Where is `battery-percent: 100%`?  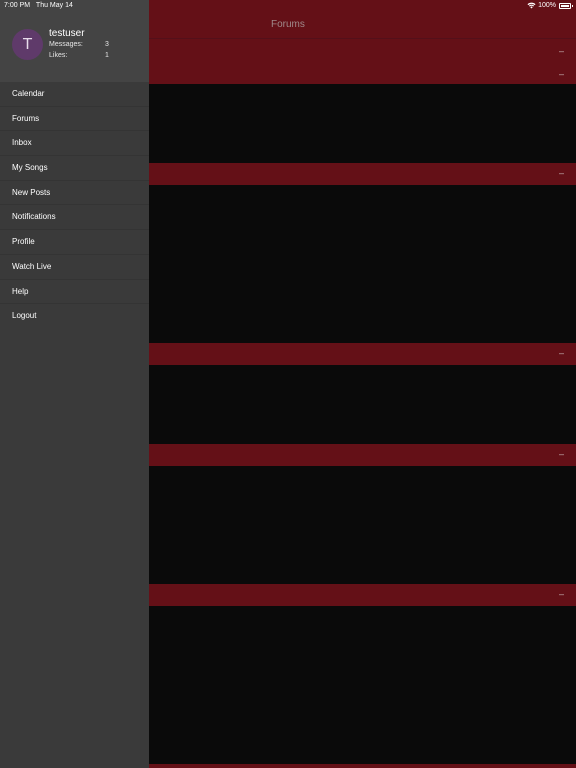
battery-percent: 100% is located at coordinates (547, 5).